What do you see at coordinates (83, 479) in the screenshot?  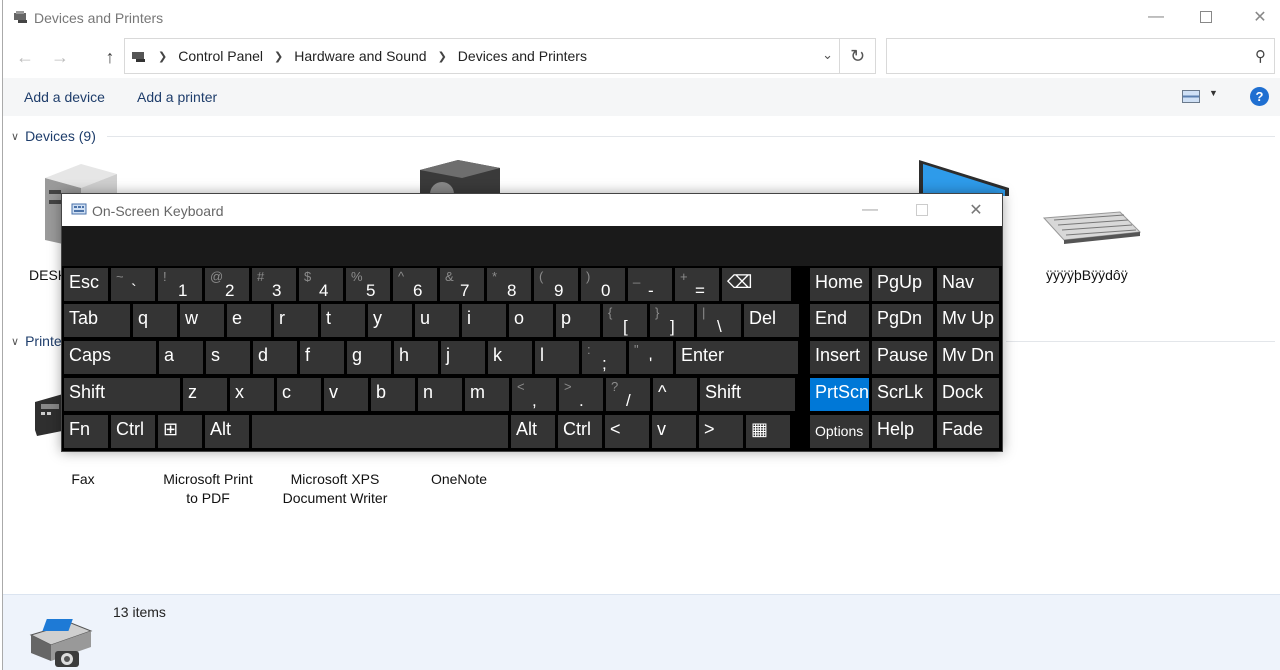 I see `printer-label-fax: Fax` at bounding box center [83, 479].